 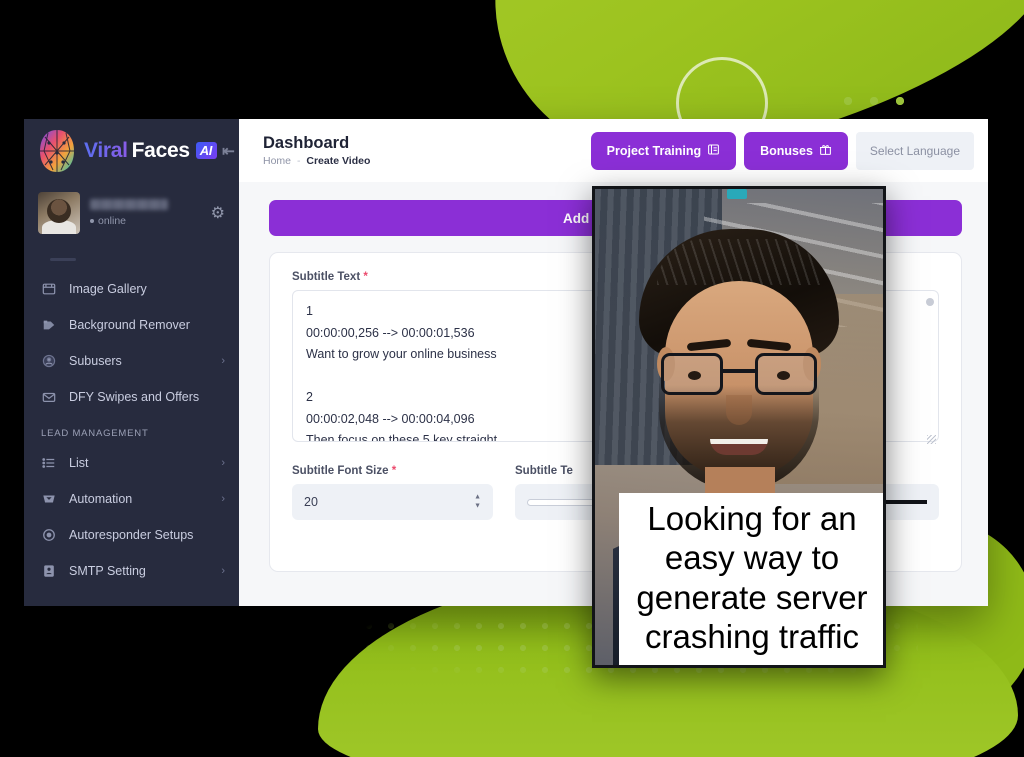 I want to click on viralfaces-face-icon, so click(x=57, y=151).